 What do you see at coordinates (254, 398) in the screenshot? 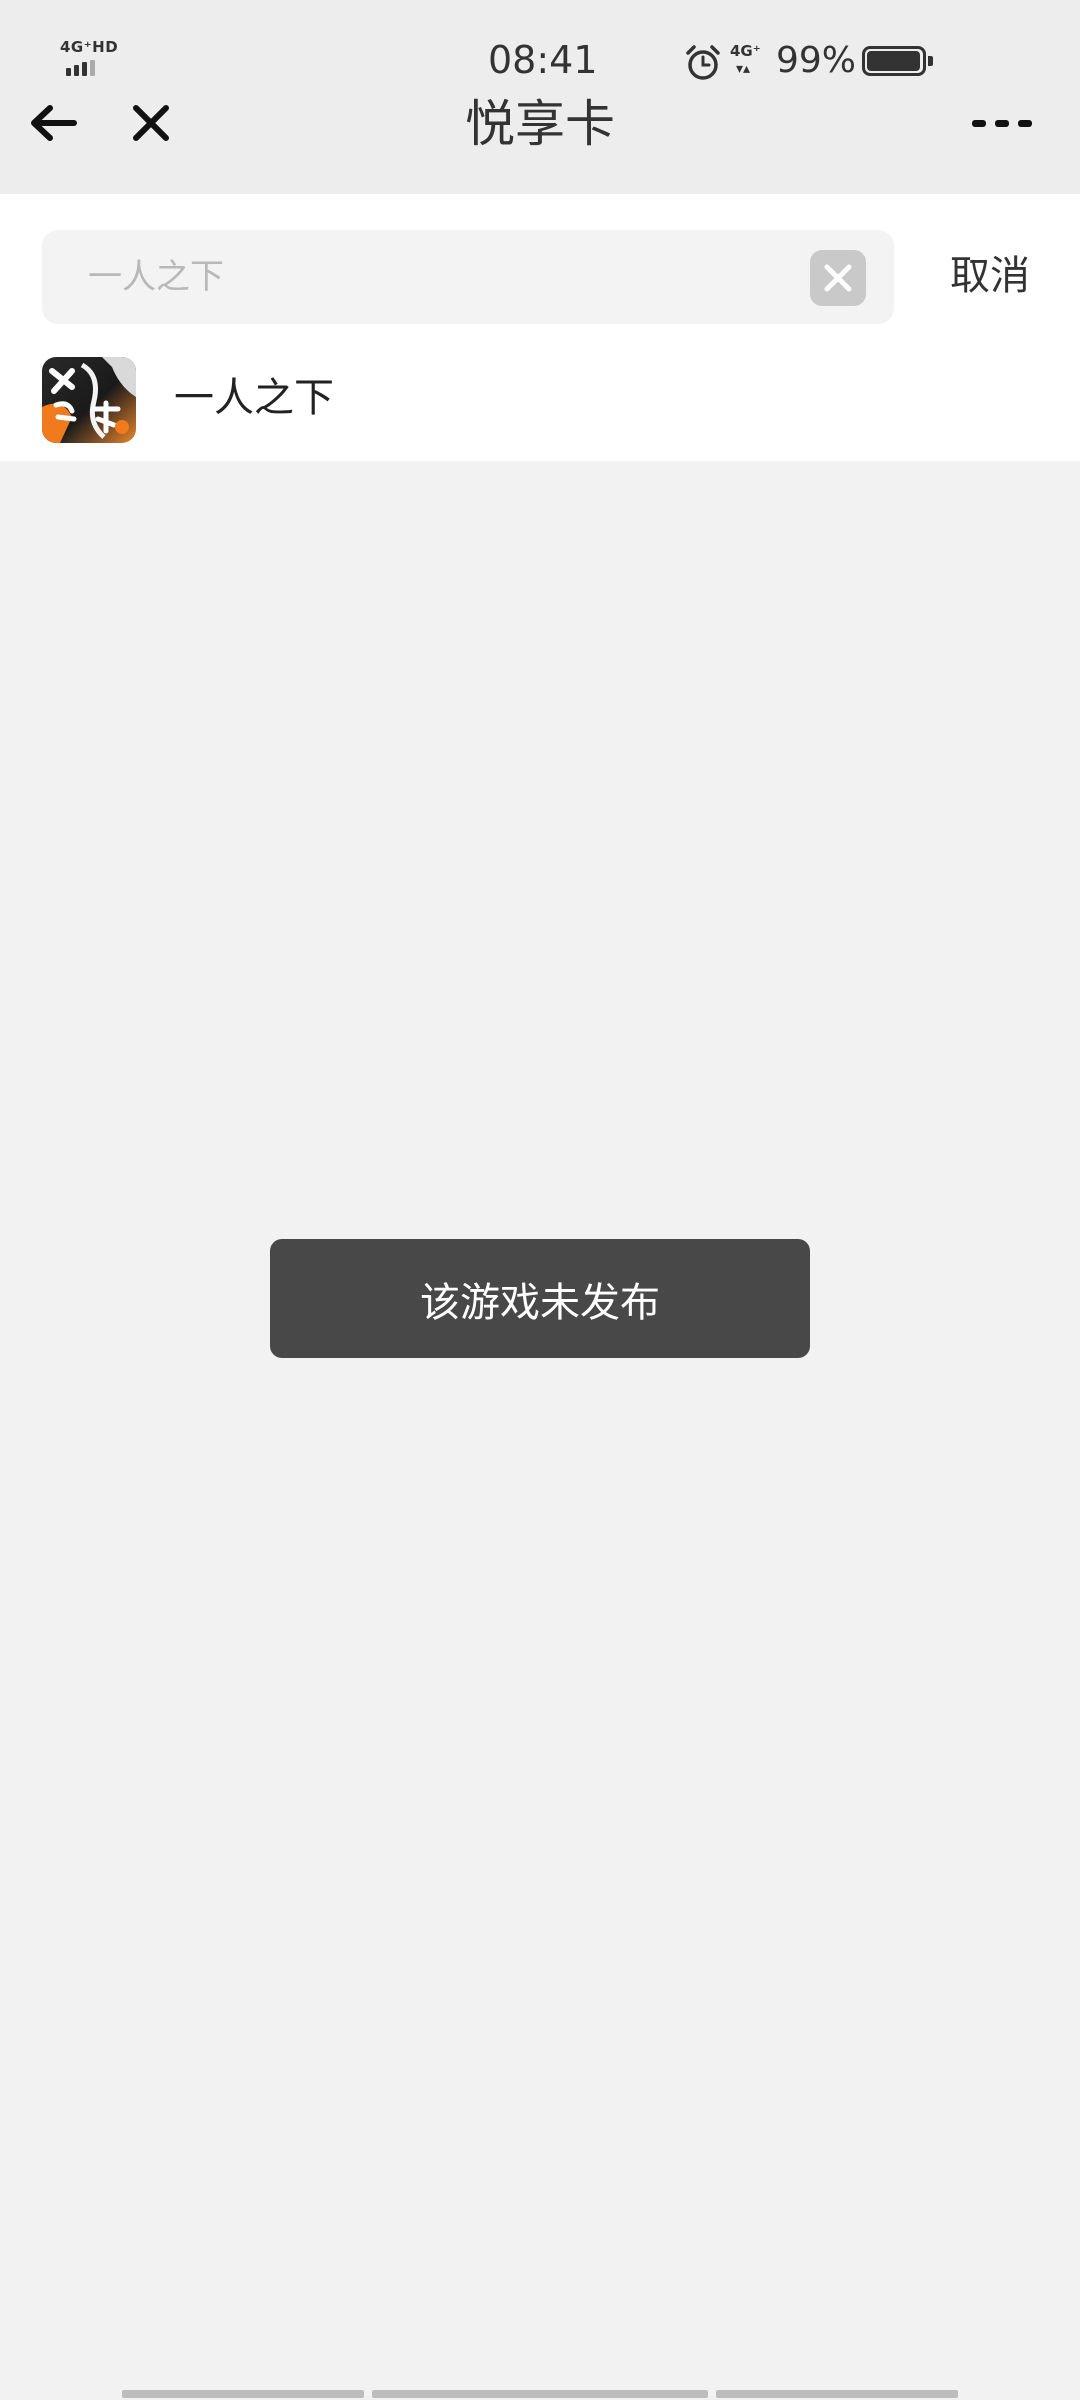
I see `result-name: 一人之下` at bounding box center [254, 398].